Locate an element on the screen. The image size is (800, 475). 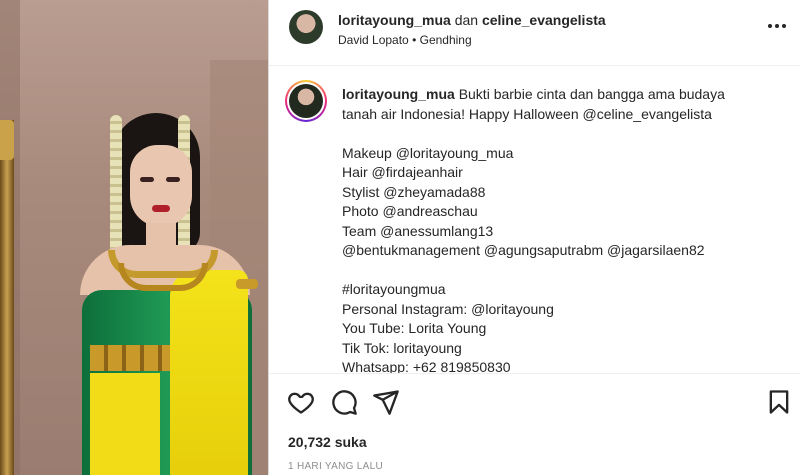
figure-armband is located at coordinates (247, 284).